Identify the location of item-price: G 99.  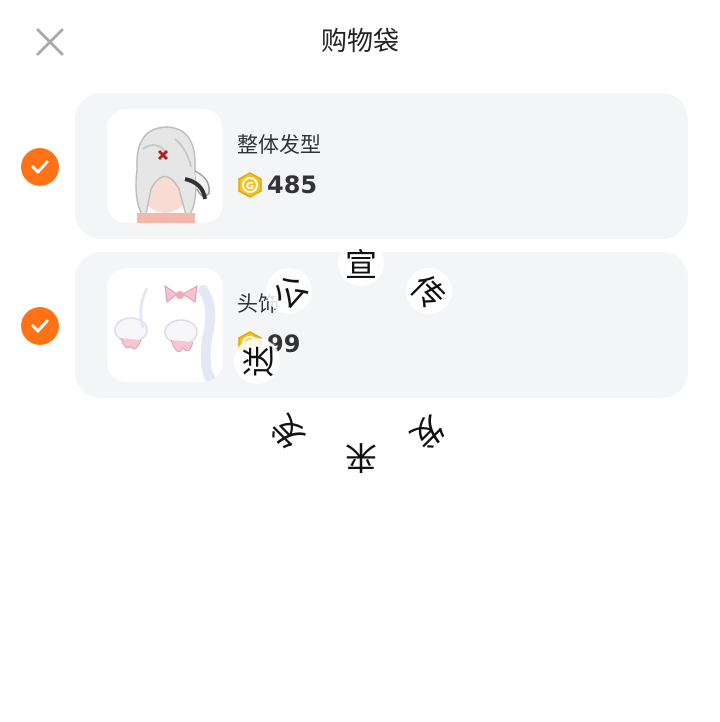
(268, 344).